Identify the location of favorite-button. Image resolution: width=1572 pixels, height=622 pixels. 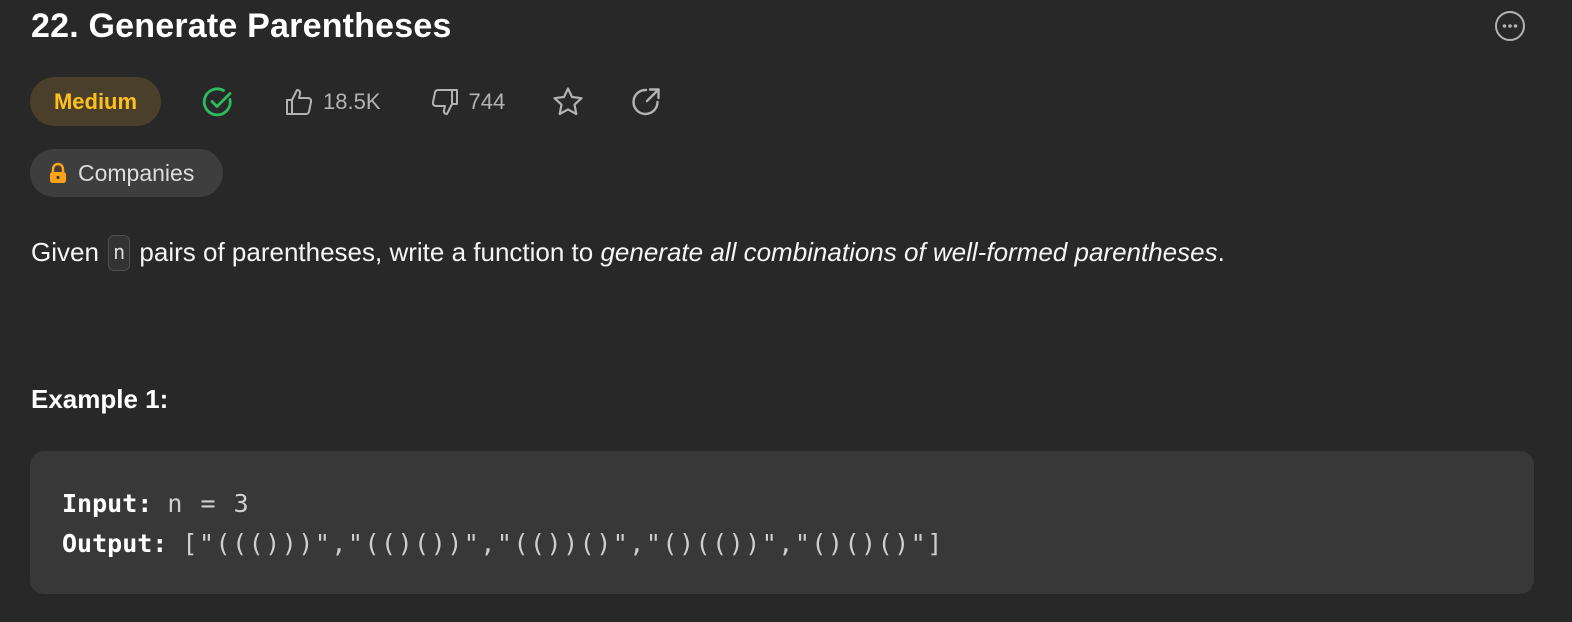
(568, 102).